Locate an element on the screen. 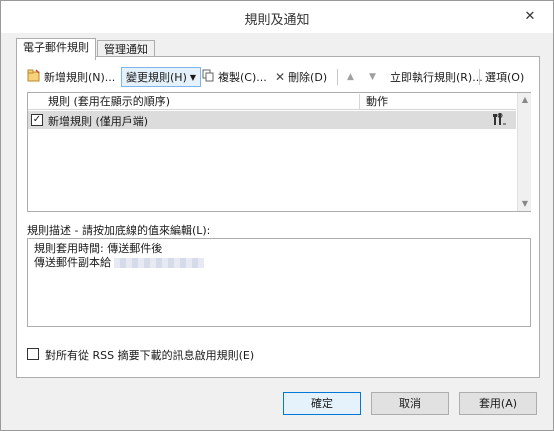  title-bar: 規則及通知 ✕ is located at coordinates (277, 17).